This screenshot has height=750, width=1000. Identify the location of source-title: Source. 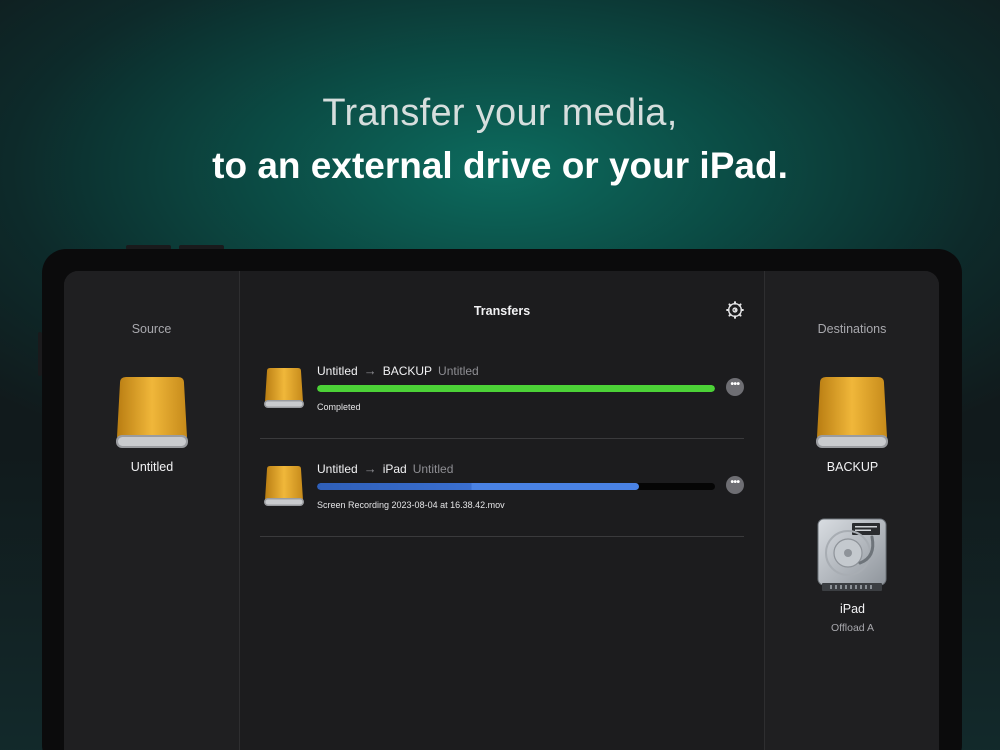
(151, 329).